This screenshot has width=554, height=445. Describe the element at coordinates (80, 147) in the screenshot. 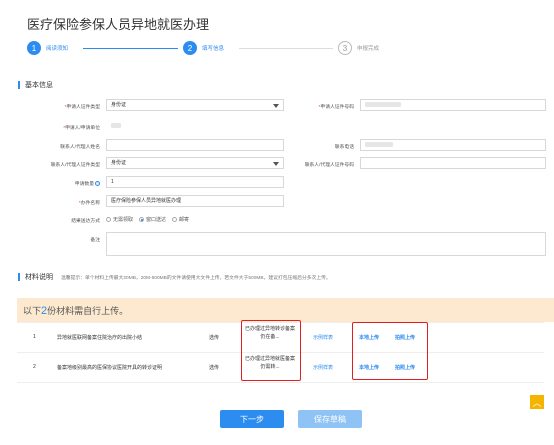

I see `contact-name-label: 联系人/代理人姓名` at that location.